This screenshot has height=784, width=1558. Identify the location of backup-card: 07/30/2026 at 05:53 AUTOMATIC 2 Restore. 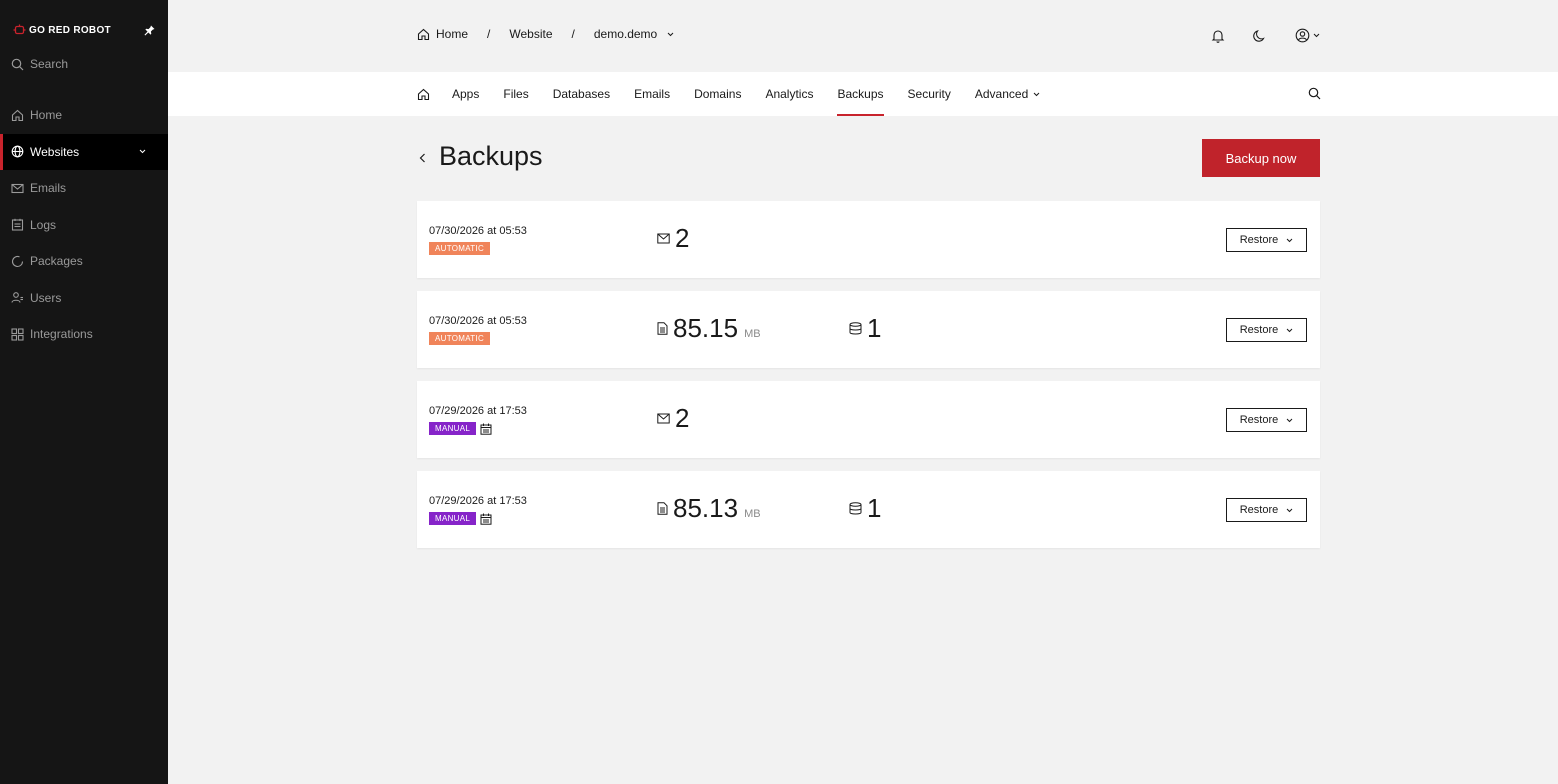
(868, 239).